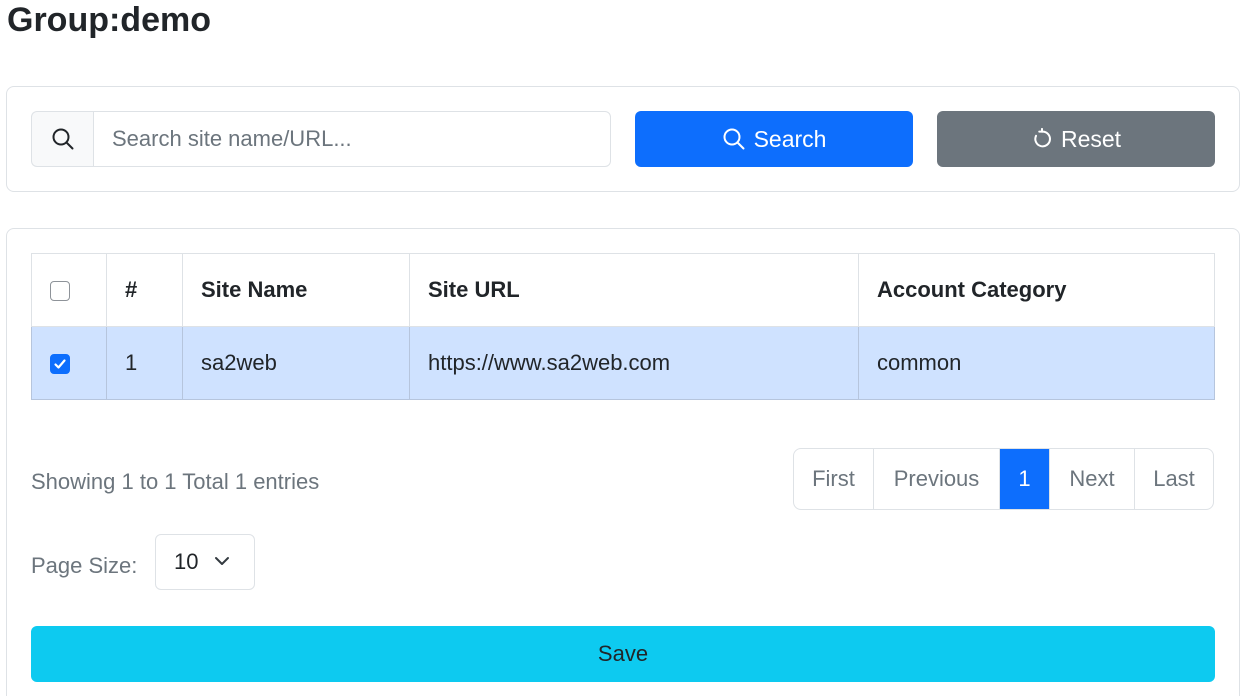 The height and width of the screenshot is (696, 1250). Describe the element at coordinates (937, 479) in the screenshot. I see `page-previous: Previous` at that location.